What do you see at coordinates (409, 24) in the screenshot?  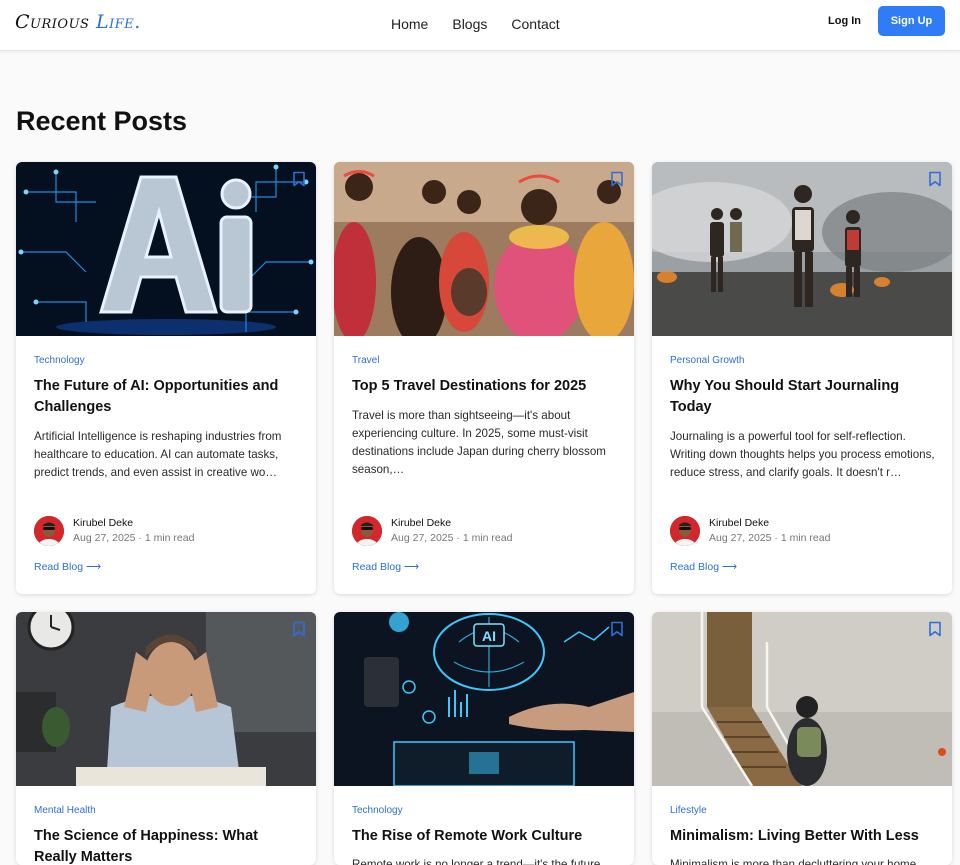 I see `nav-home-link: Home` at bounding box center [409, 24].